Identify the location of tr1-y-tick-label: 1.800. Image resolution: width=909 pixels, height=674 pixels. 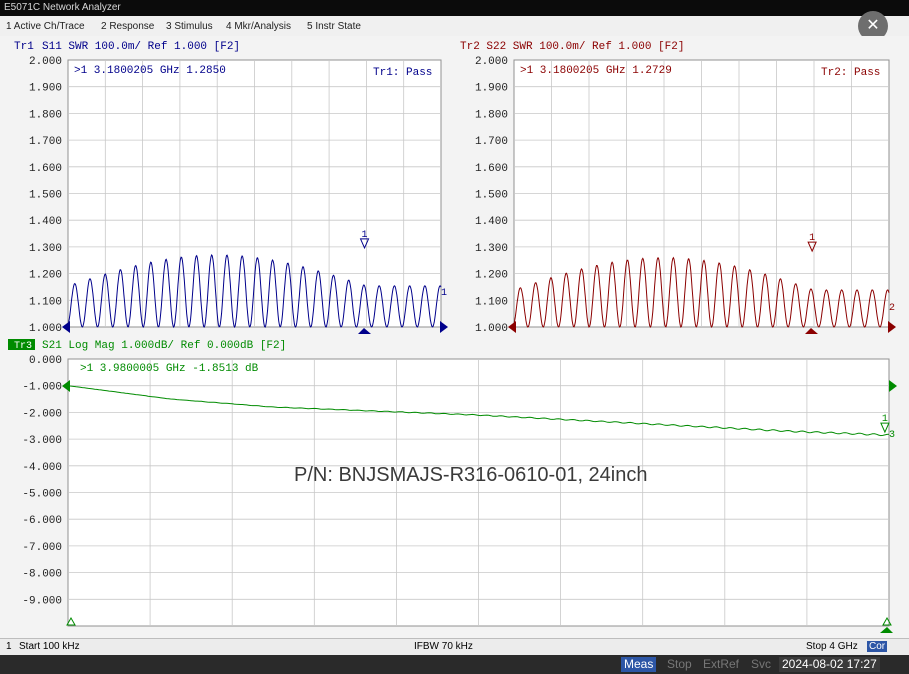
(45, 115).